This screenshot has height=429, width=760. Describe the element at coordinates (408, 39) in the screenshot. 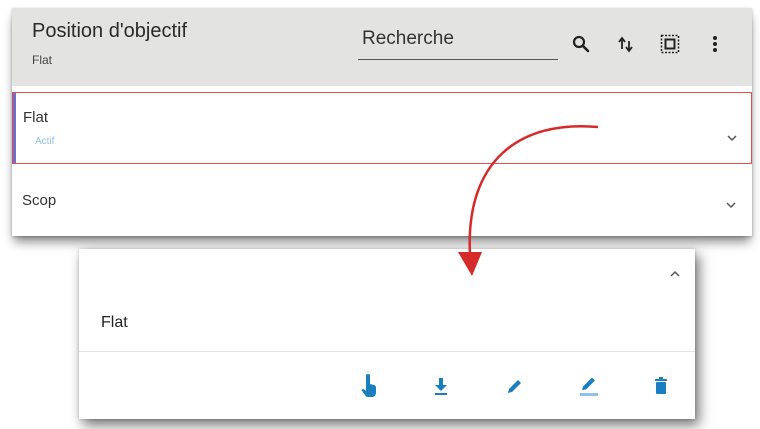

I see `search-input: Recherche` at that location.